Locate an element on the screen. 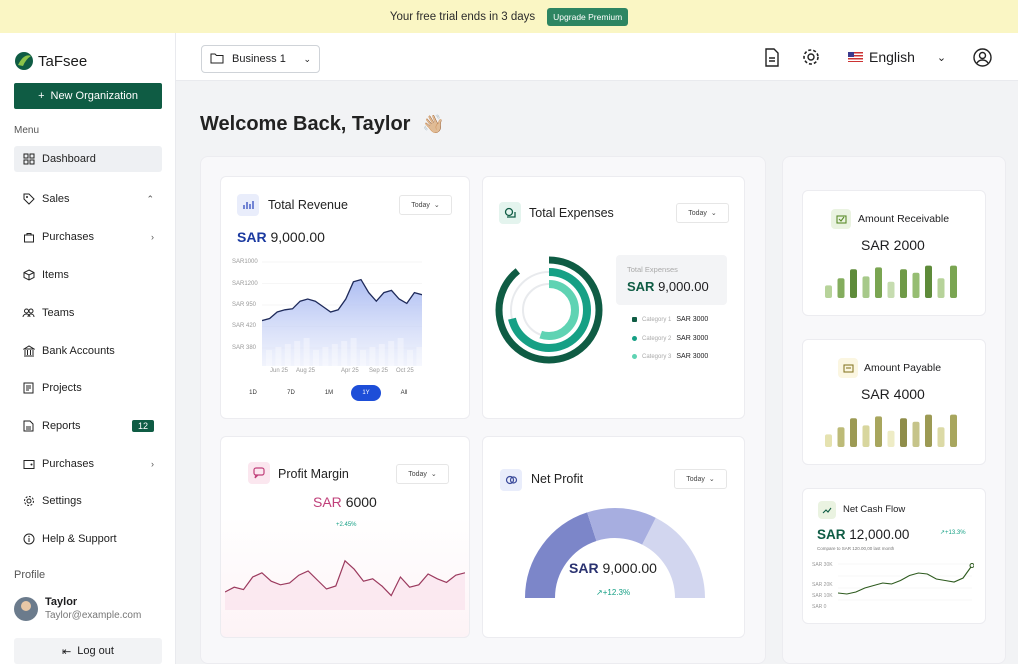 This screenshot has height=664, width=1018. sidebar-item-projects: Projects is located at coordinates (88, 388).